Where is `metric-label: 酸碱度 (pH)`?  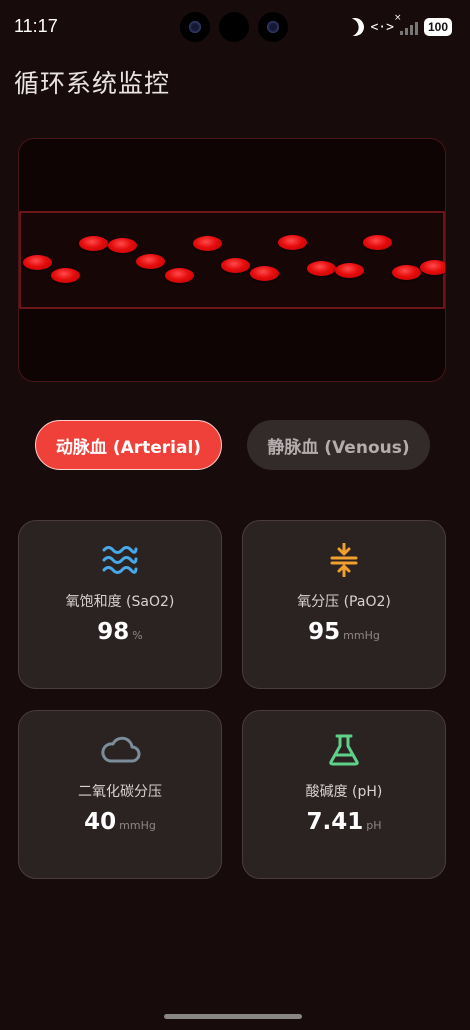
metric-label: 酸碱度 (pH) is located at coordinates (344, 792).